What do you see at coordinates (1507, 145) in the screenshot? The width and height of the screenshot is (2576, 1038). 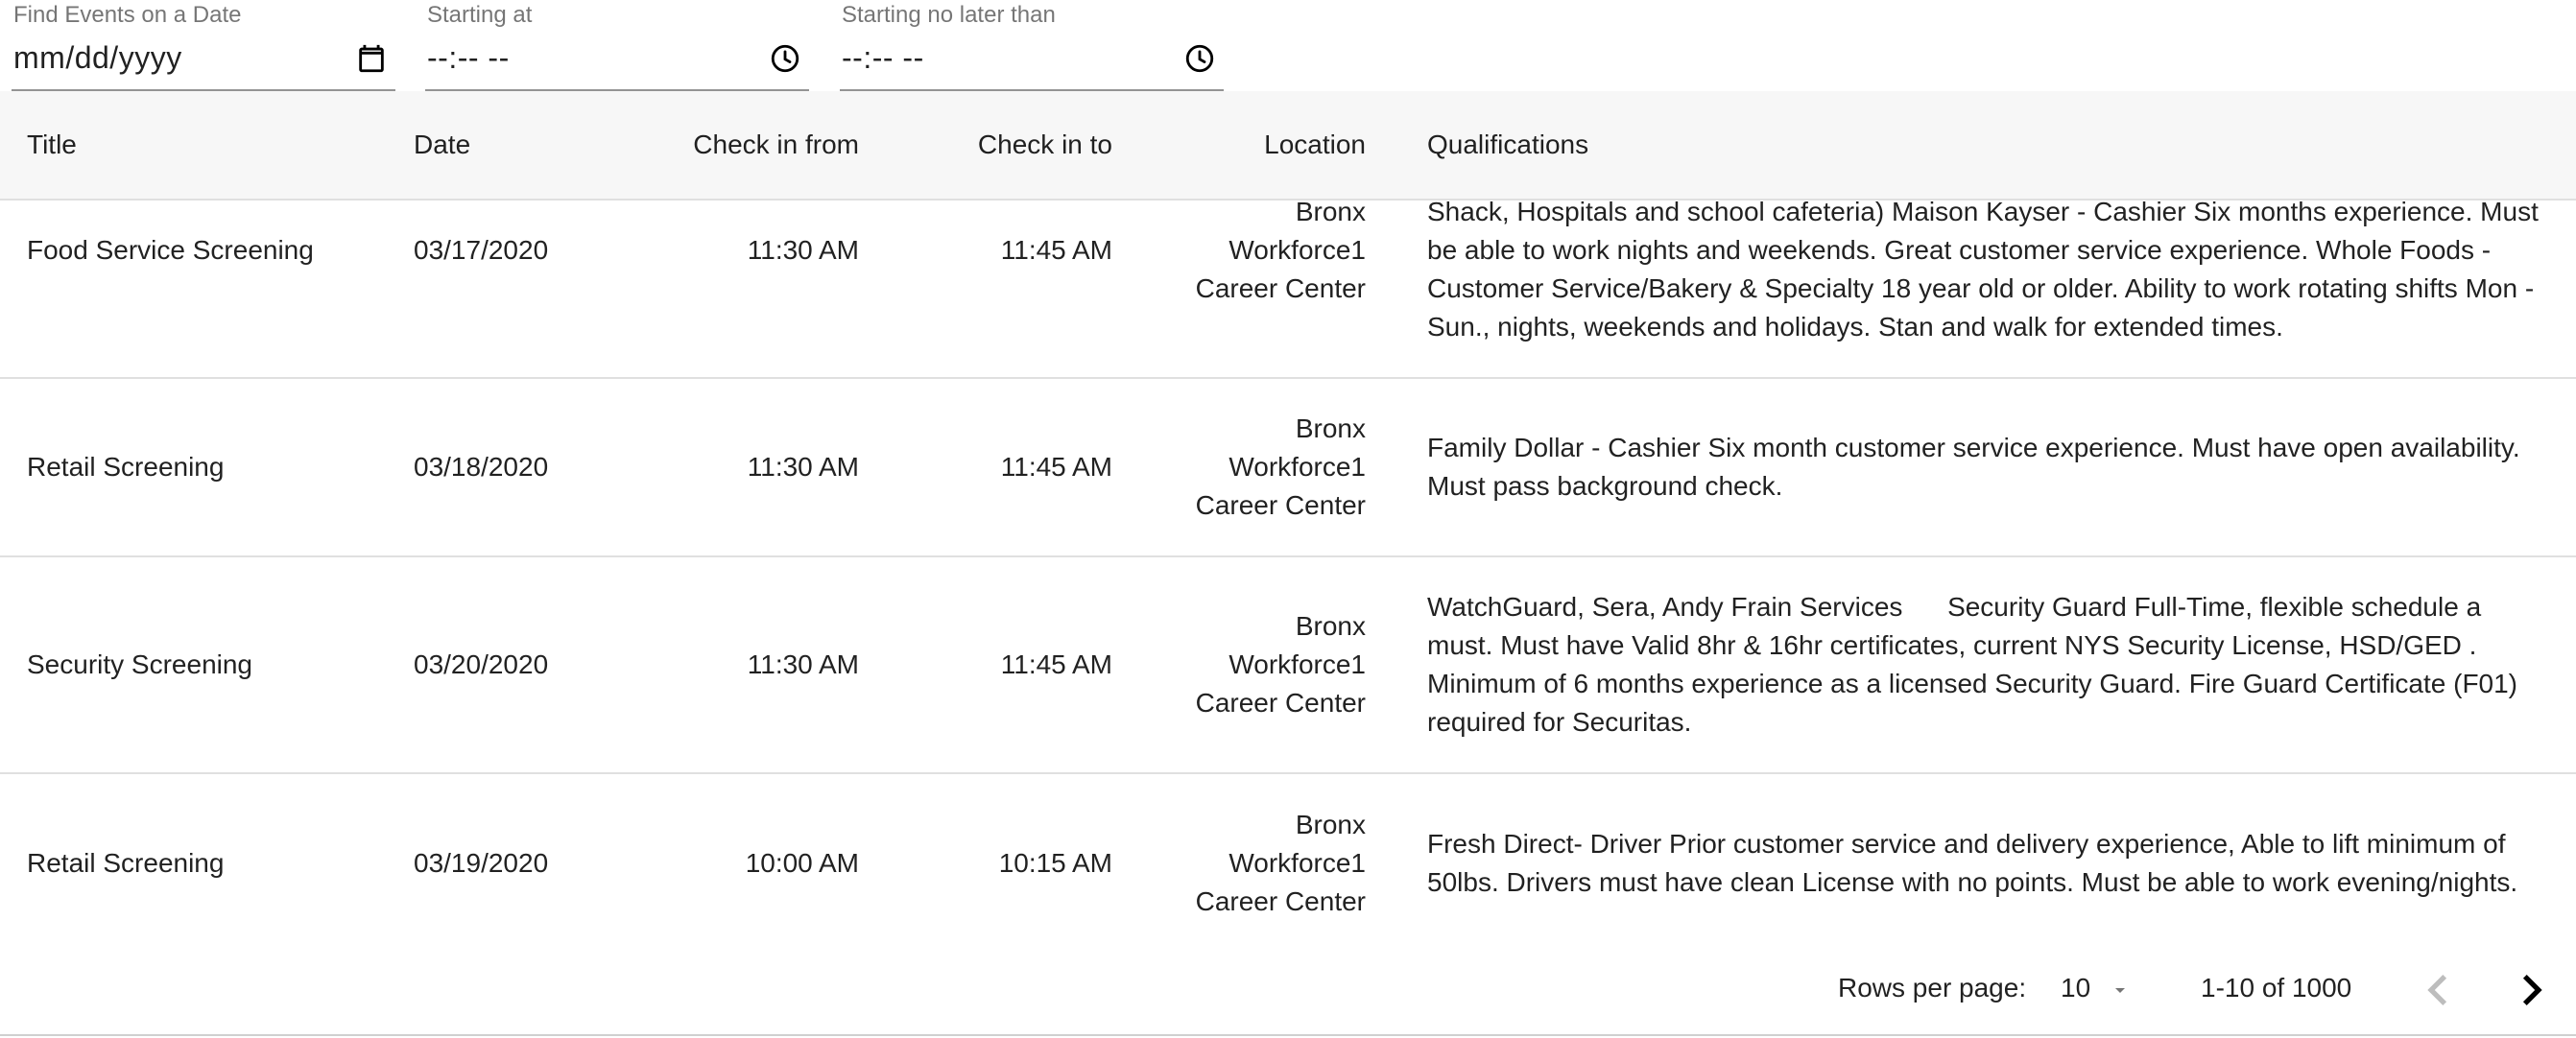 I see `column-header-qualifications: Qualifications` at bounding box center [1507, 145].